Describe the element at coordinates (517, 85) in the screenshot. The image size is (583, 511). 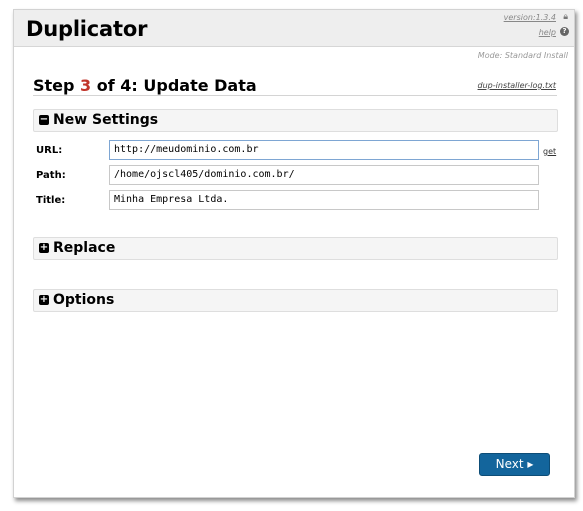
I see `log-link: dup-installer-log.txt` at that location.